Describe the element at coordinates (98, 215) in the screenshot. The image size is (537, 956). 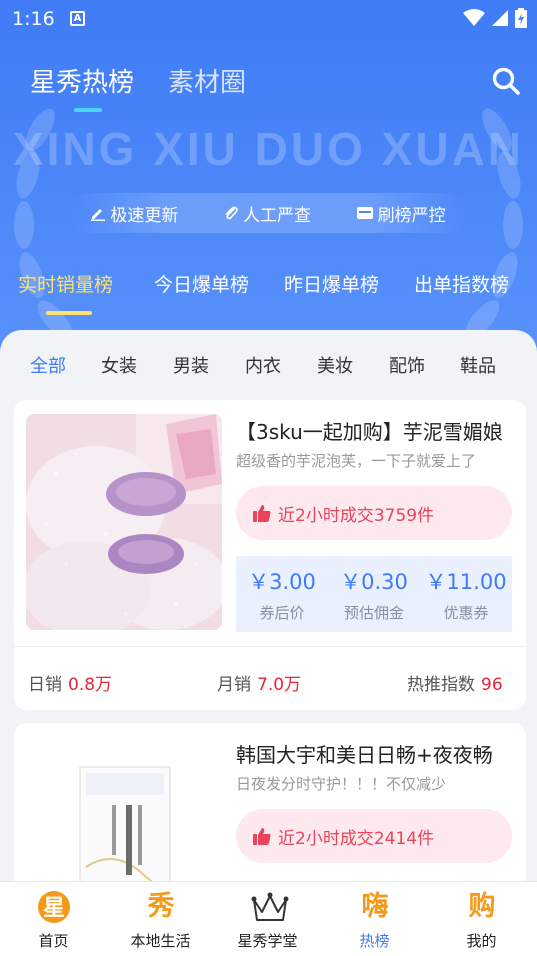
I see `pencil-icon` at that location.